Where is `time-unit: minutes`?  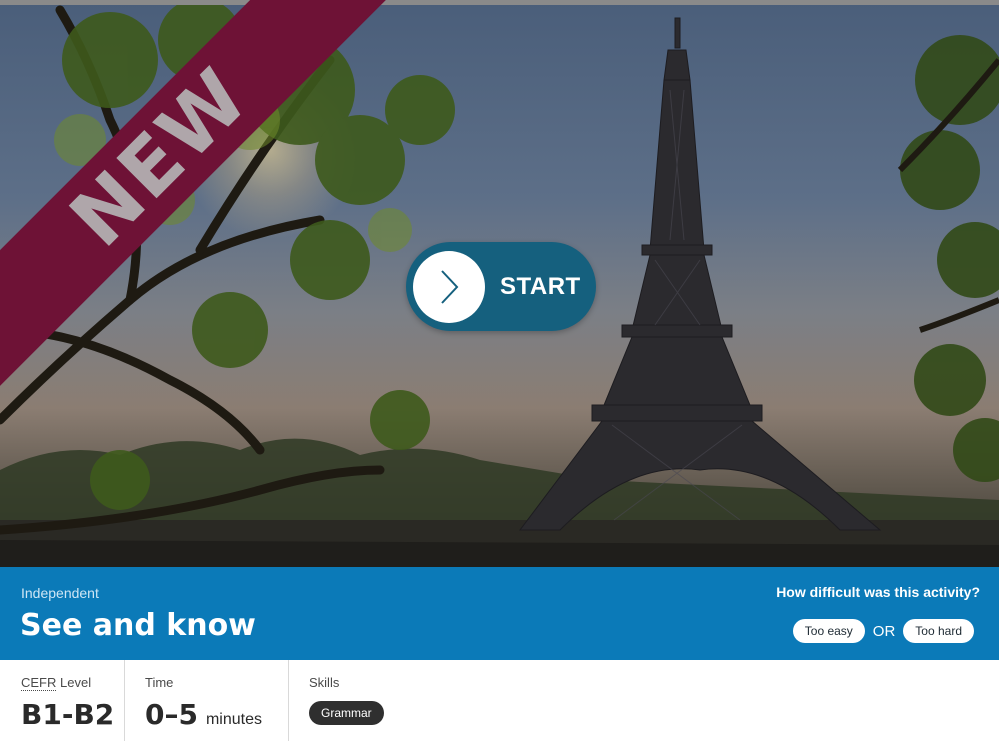
time-unit: minutes is located at coordinates (233, 719).